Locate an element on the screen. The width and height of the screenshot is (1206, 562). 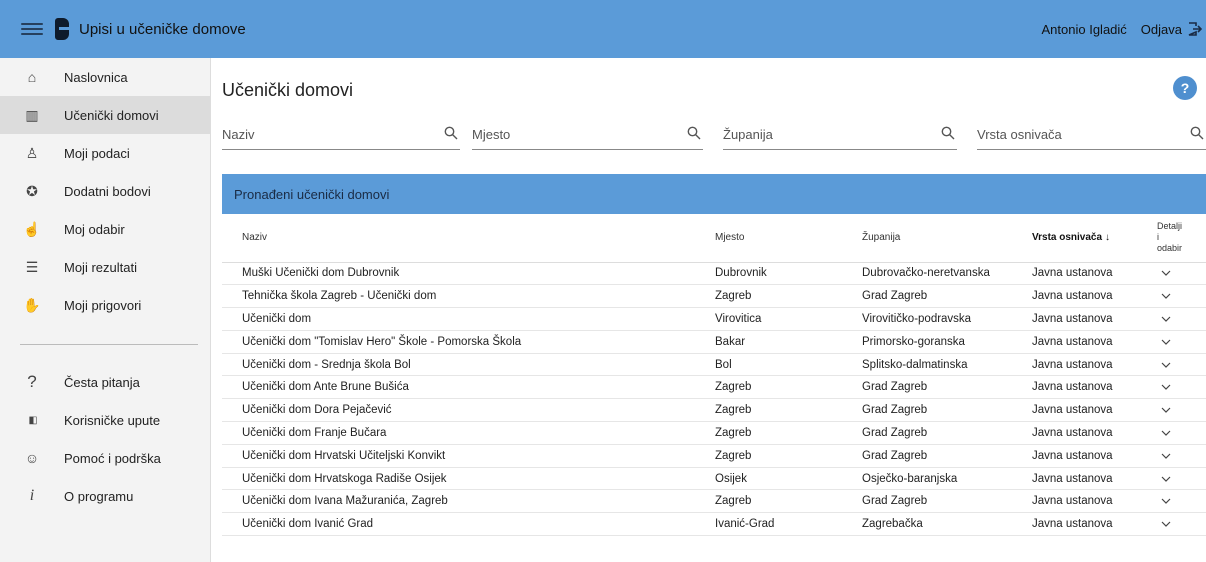
column-header-mjesto: Mjesto is located at coordinates (788, 238).